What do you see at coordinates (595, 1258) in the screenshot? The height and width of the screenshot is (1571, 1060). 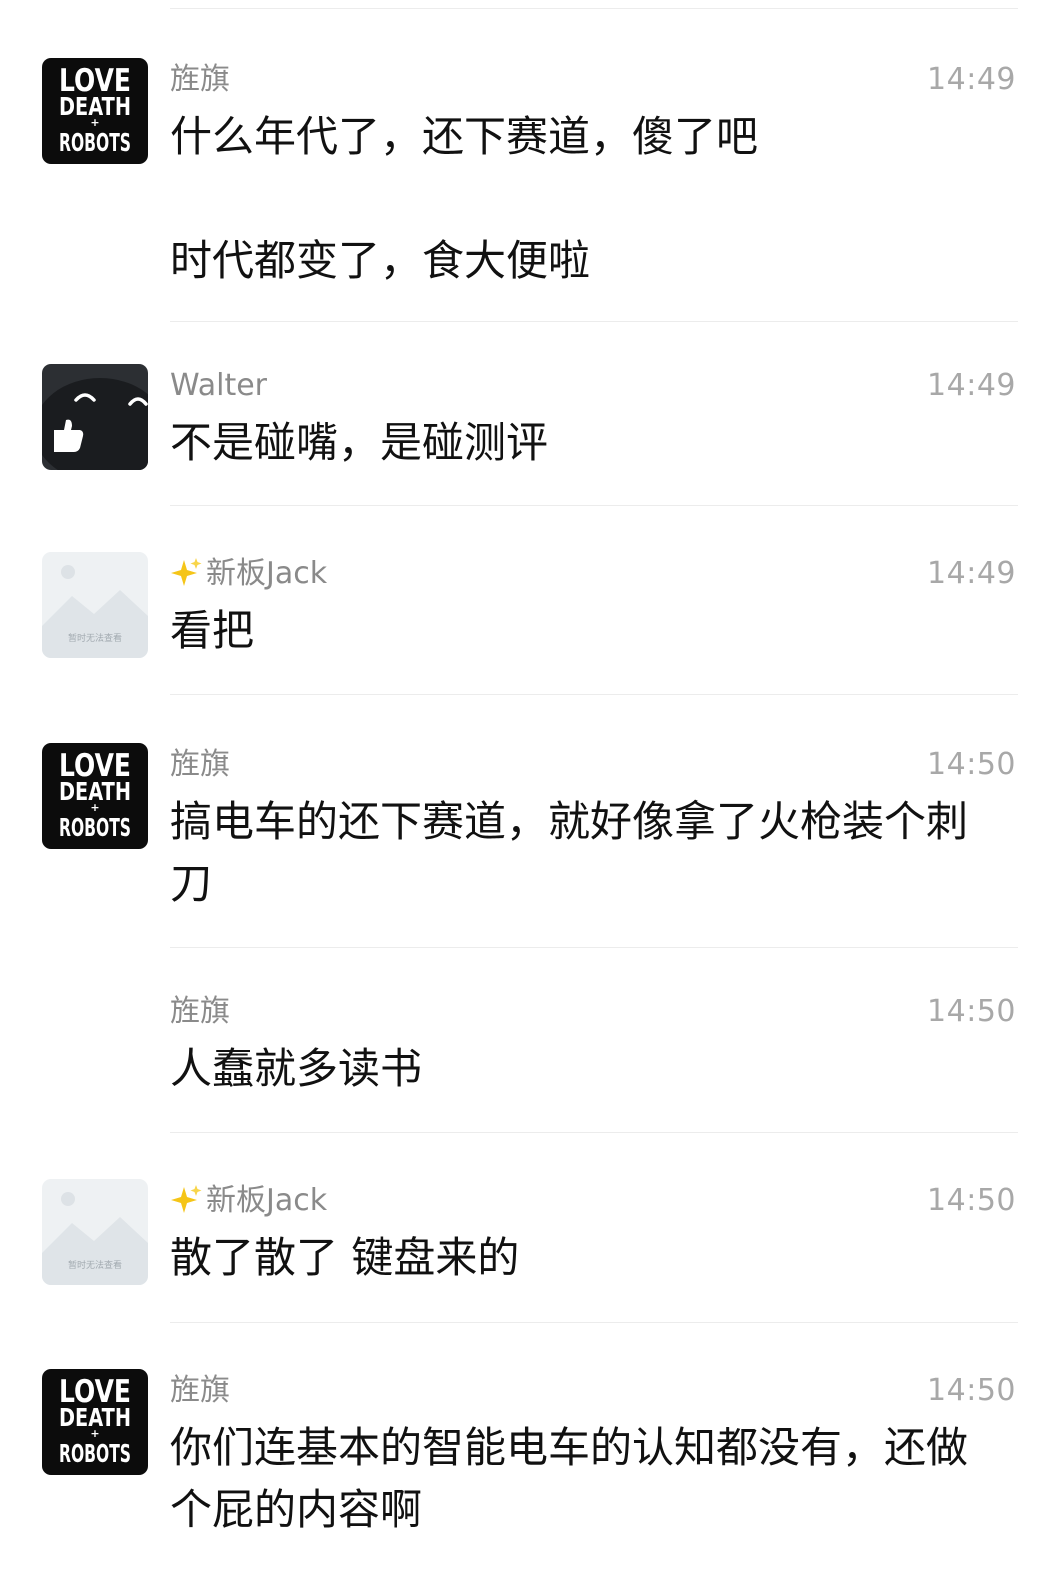 I see `message-text: 散了散了 键盘来的` at bounding box center [595, 1258].